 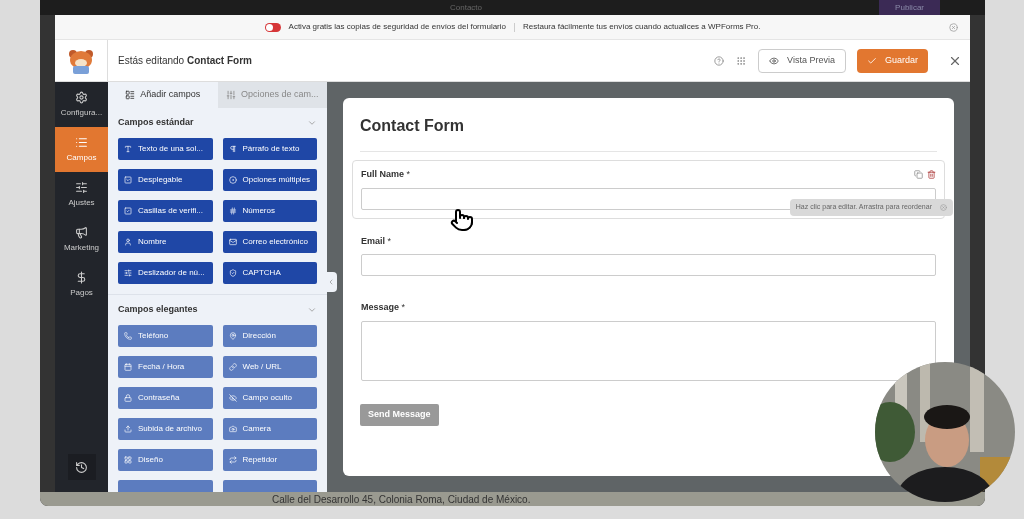 I want to click on radio-icon, so click(x=232, y=180).